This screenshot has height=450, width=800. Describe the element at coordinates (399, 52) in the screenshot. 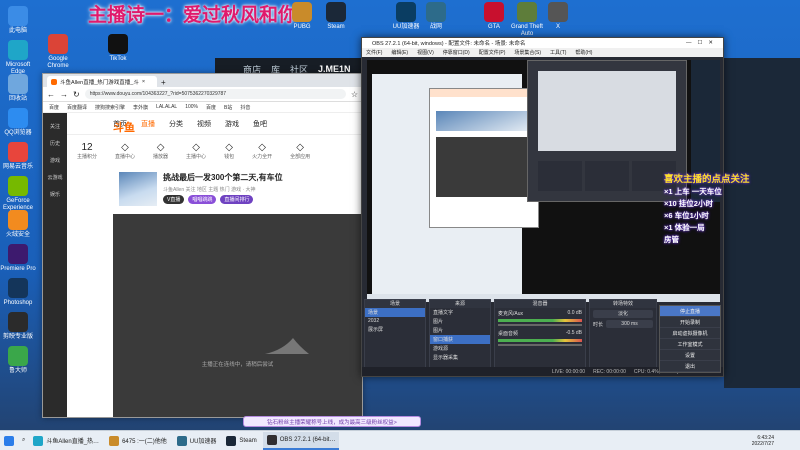

I see `obs-menu-item: 编辑(E)` at that location.